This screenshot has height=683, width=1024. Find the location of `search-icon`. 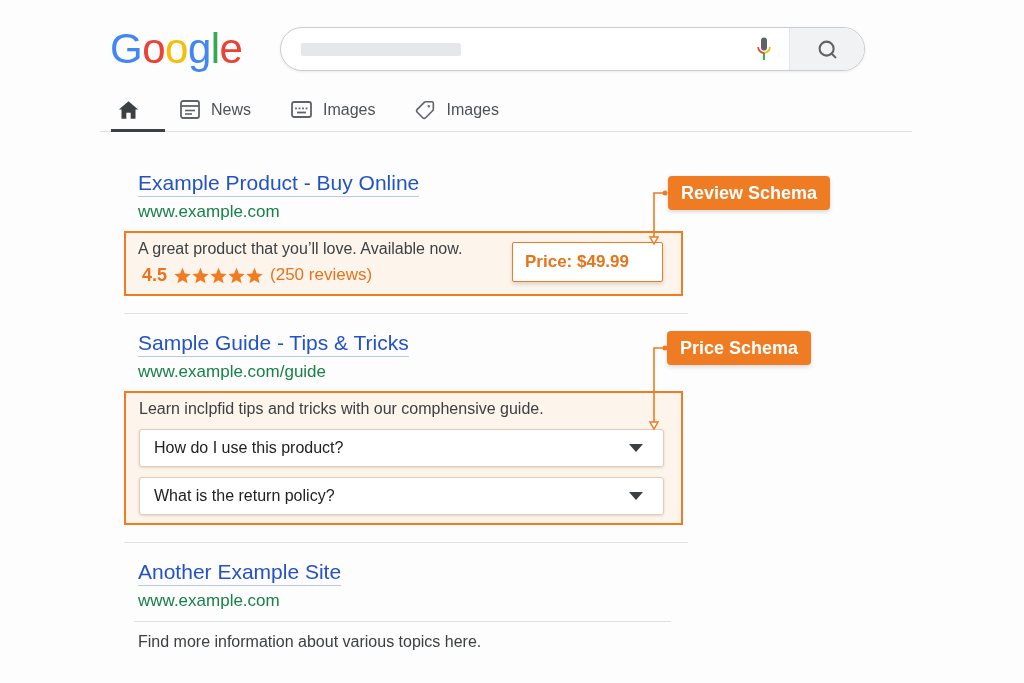

search-icon is located at coordinates (827, 49).